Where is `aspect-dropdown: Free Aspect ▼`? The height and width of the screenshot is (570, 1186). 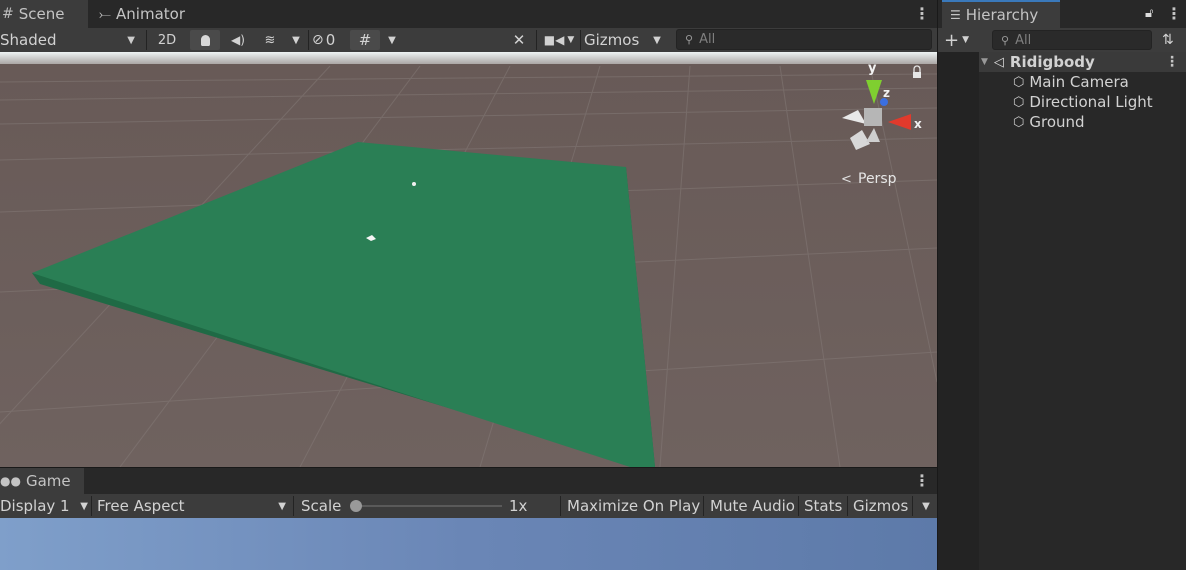
aspect-dropdown: Free Aspect ▼ is located at coordinates (193, 506).